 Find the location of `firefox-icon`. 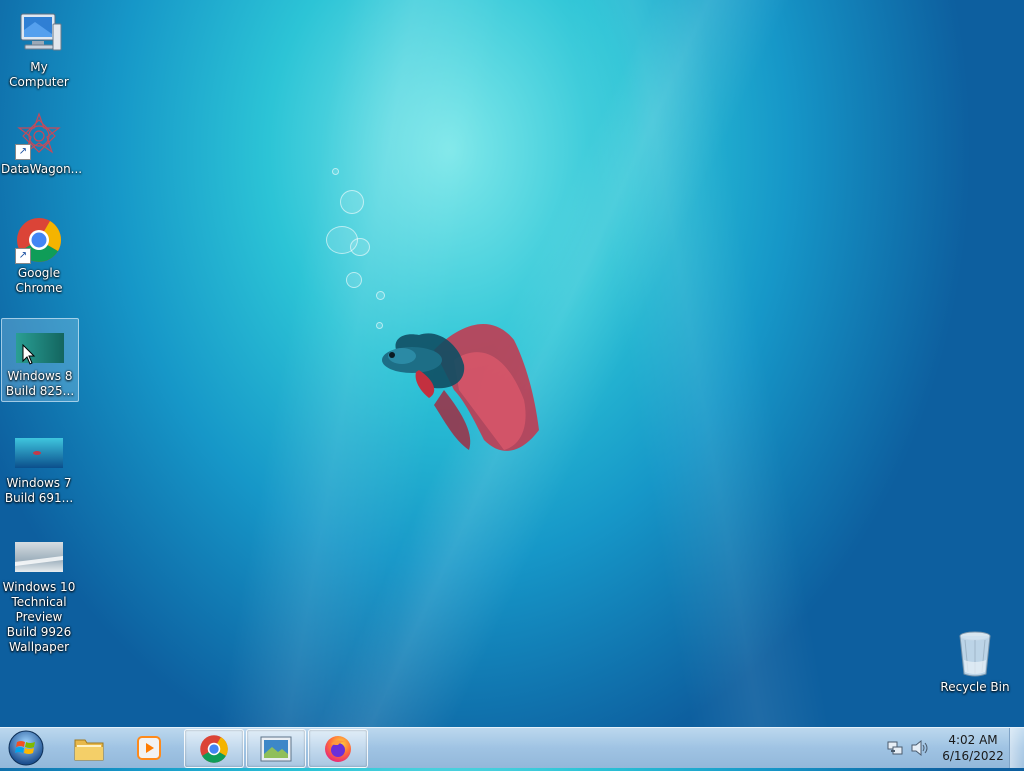

firefox-icon is located at coordinates (338, 748).